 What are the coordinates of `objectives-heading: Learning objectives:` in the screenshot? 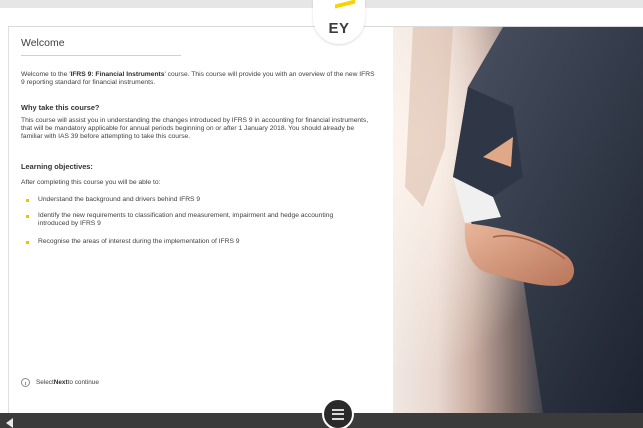 It's located at (57, 166).